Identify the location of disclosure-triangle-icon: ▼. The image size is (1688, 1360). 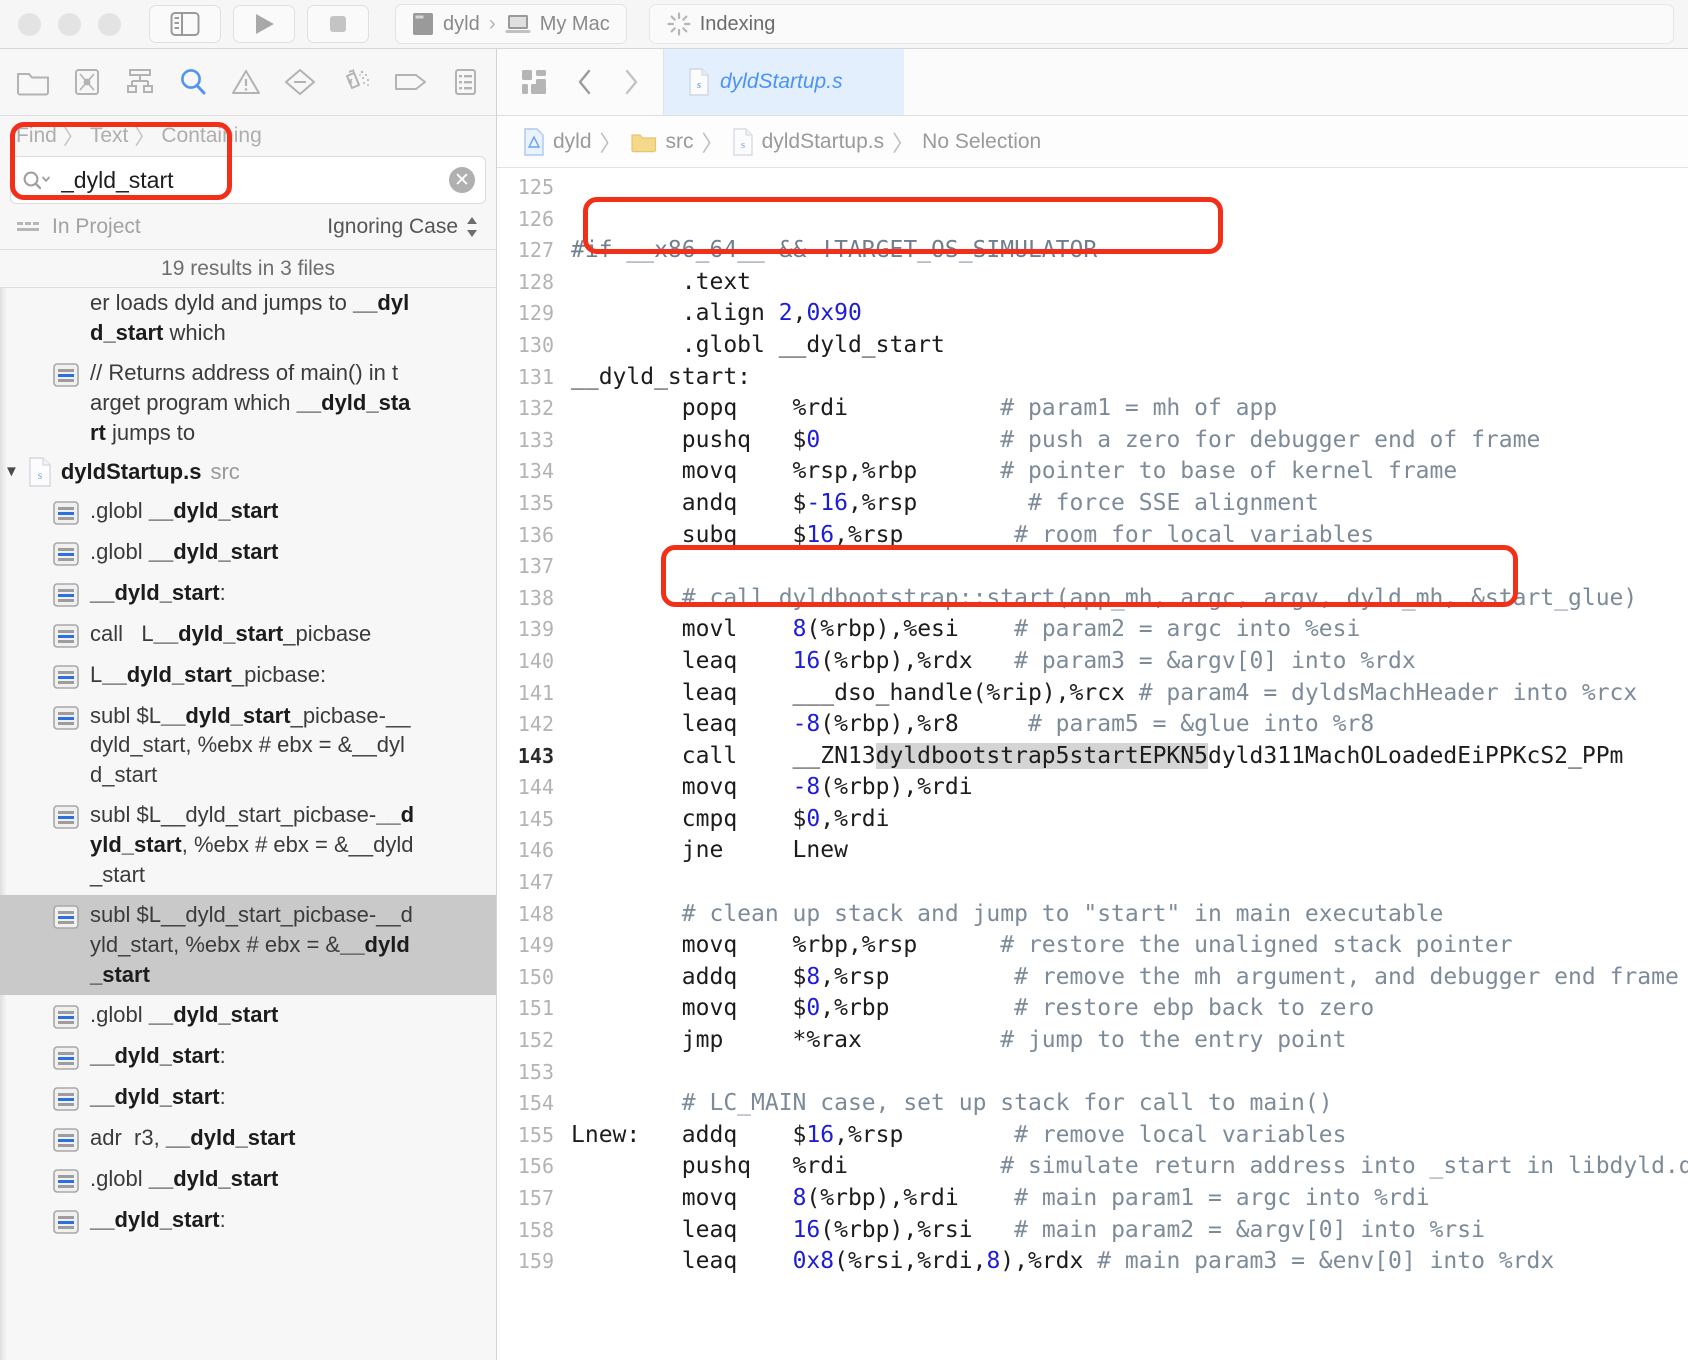
(11, 471).